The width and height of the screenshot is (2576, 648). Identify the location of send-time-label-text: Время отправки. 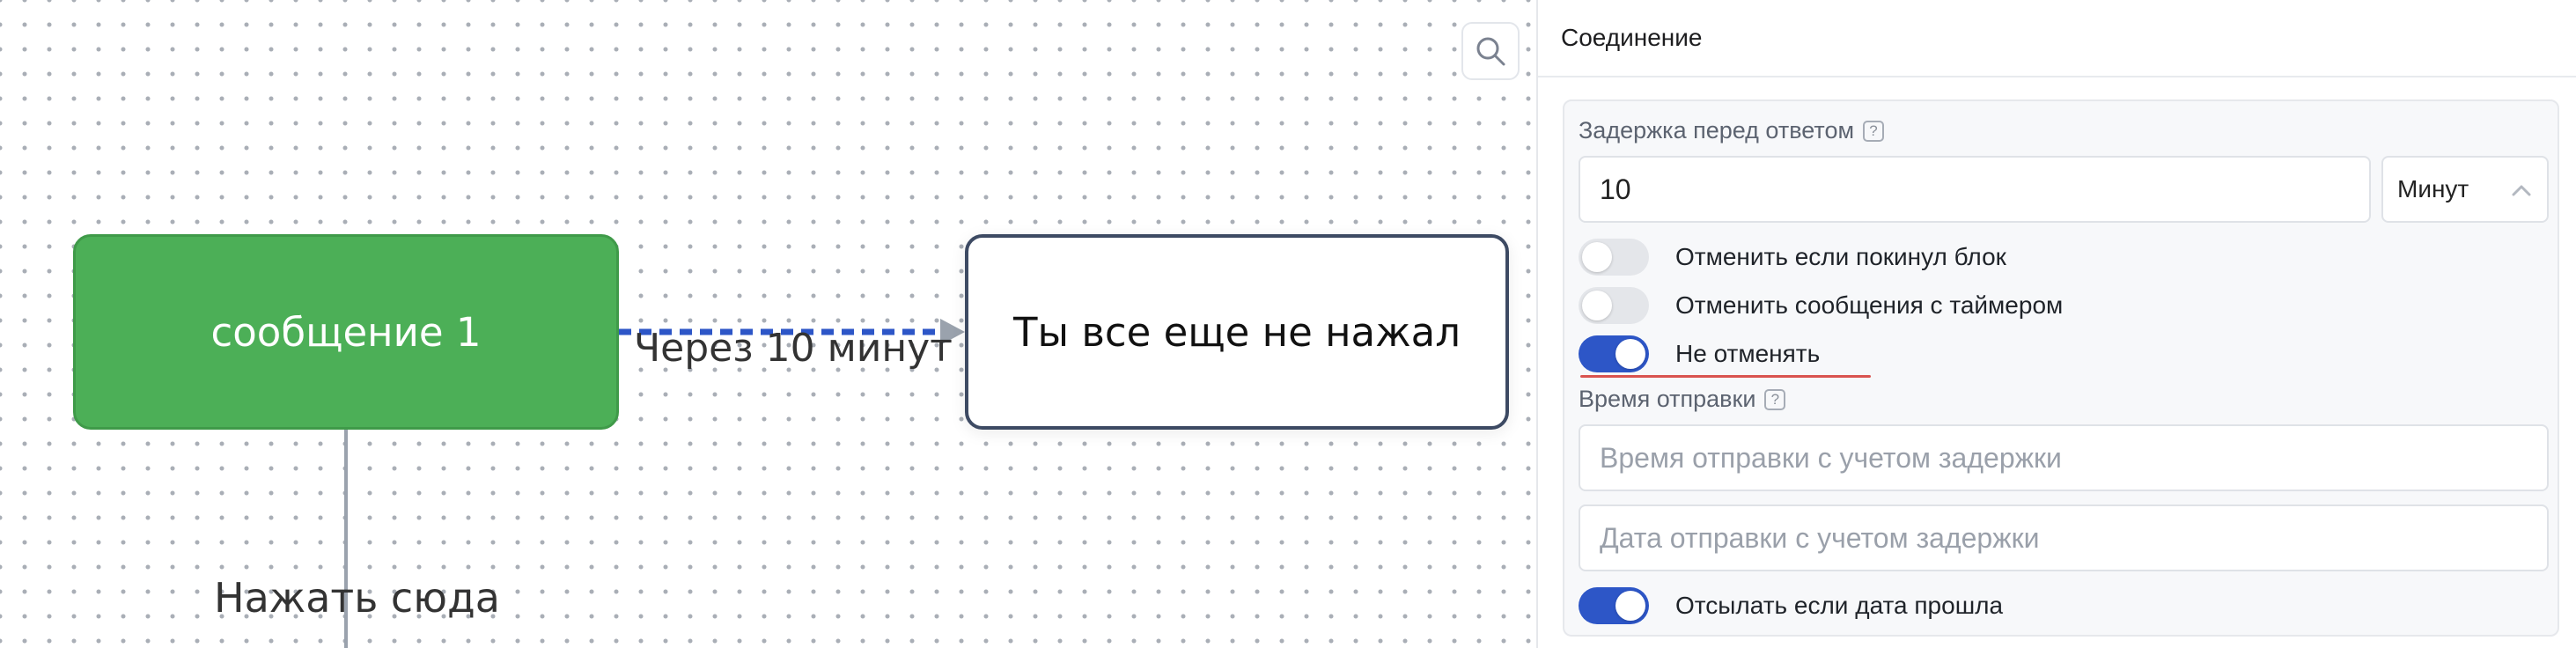
(1667, 399).